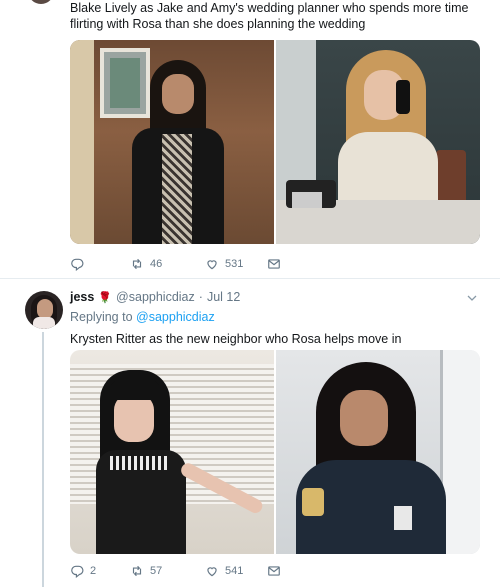  I want to click on like-count: 541, so click(234, 571).